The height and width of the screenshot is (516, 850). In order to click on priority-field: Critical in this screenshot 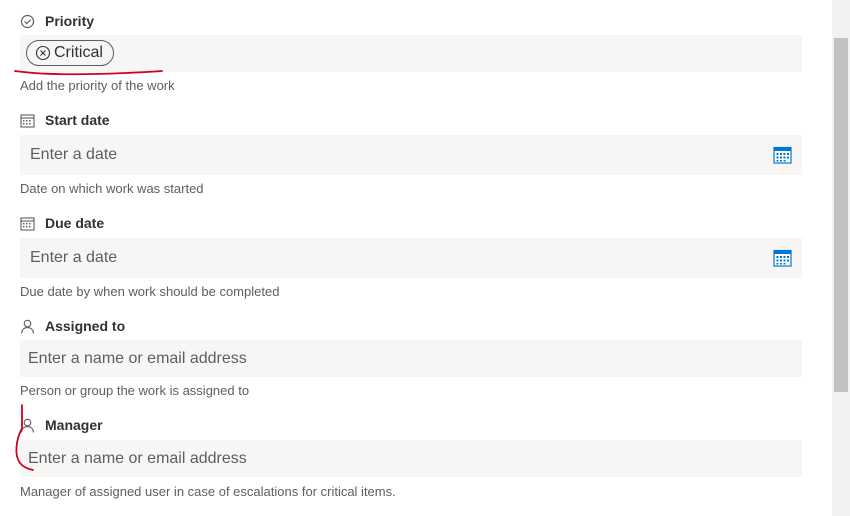, I will do `click(411, 53)`.